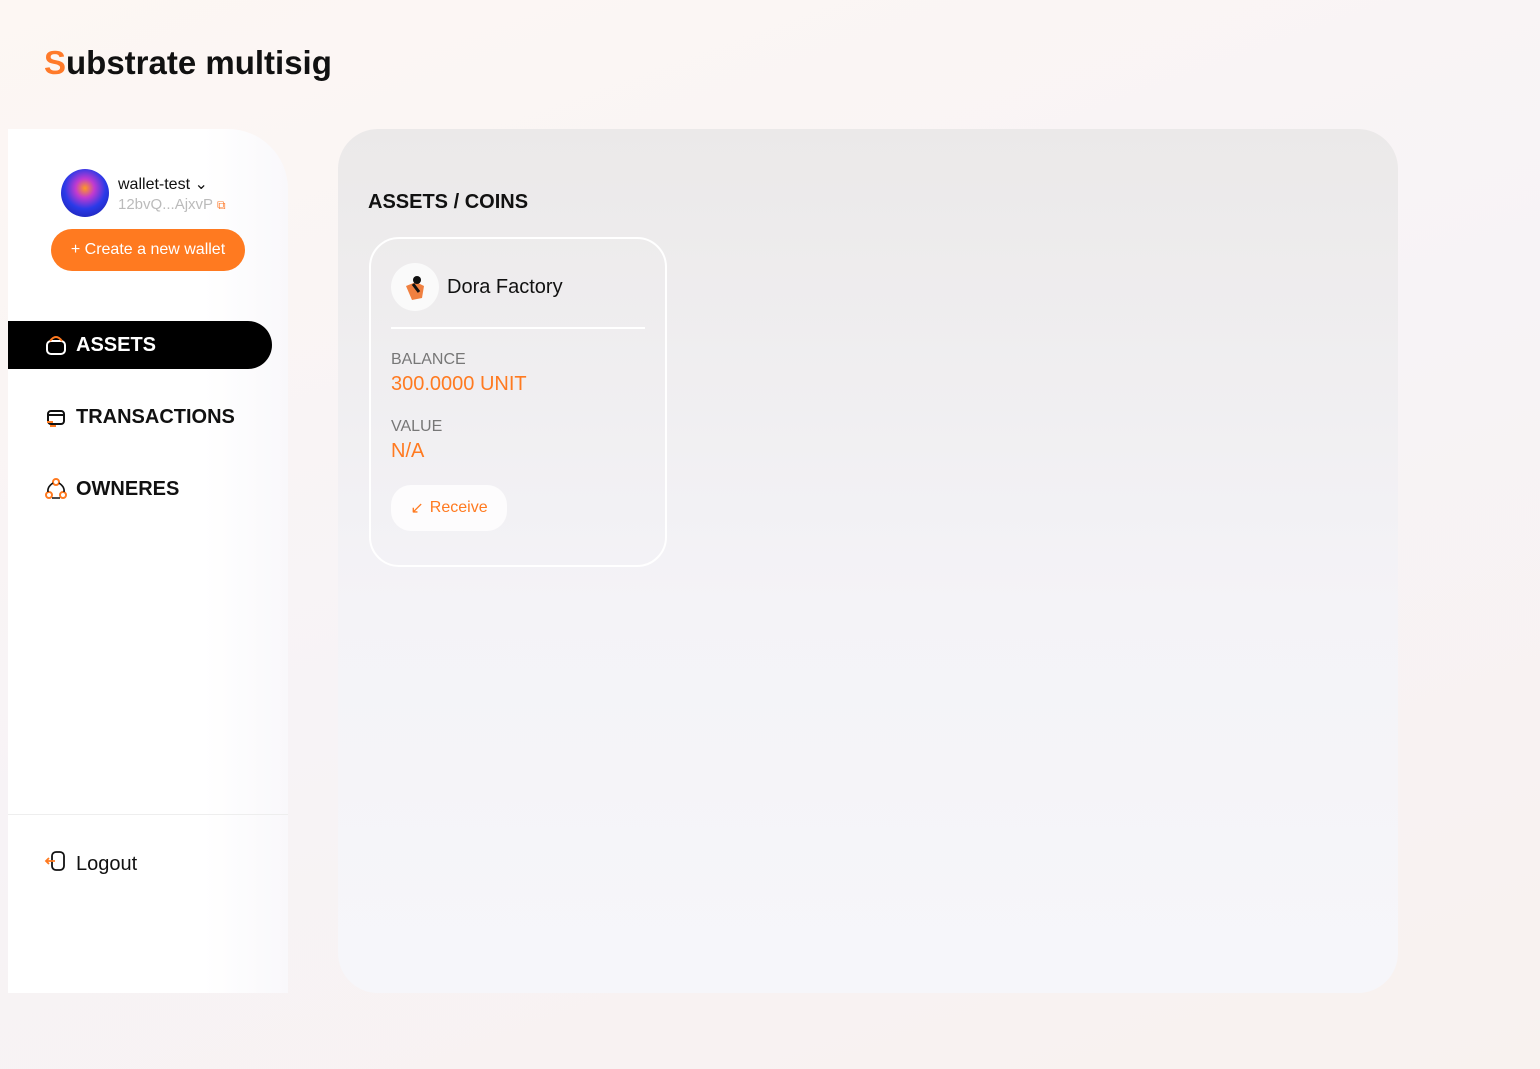  I want to click on wallet-selector: wallet-test ⌄ 12bvQ...AjxvP ⧉, so click(143, 193).